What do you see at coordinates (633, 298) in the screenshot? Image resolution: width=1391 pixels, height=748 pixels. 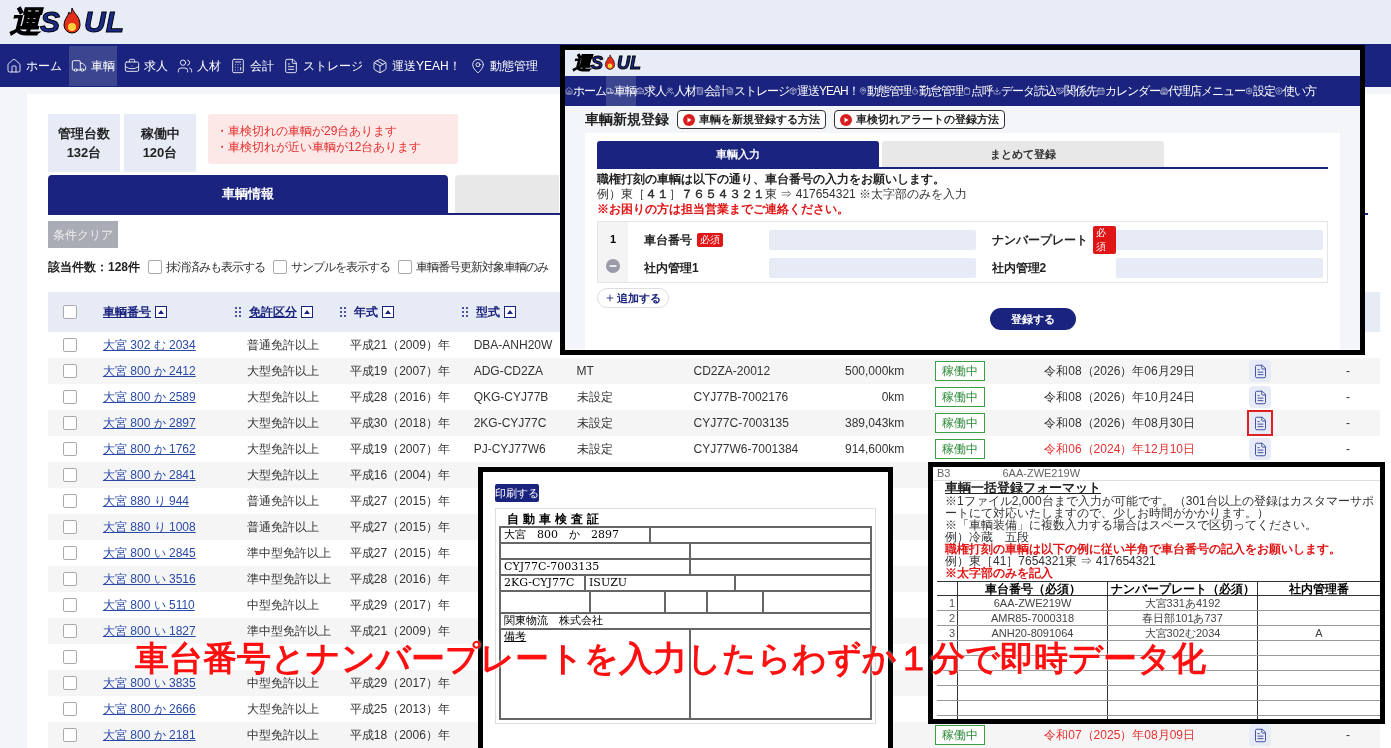 I see `add-row-button: 追加する` at bounding box center [633, 298].